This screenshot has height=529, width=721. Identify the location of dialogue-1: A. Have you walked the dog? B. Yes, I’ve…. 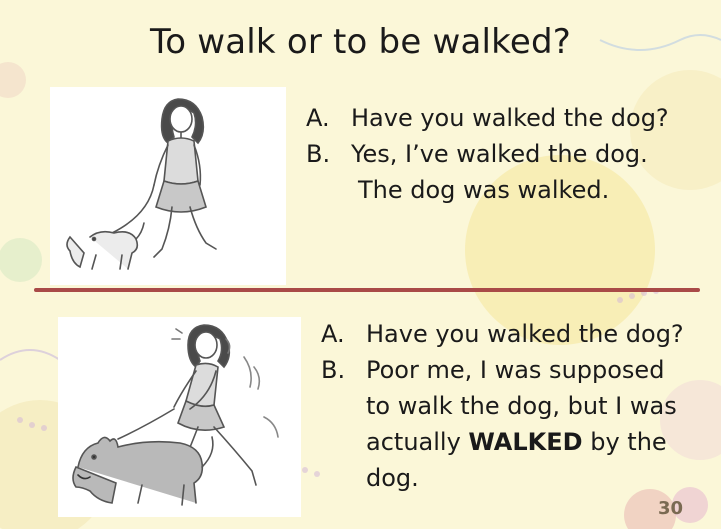
(511, 154).